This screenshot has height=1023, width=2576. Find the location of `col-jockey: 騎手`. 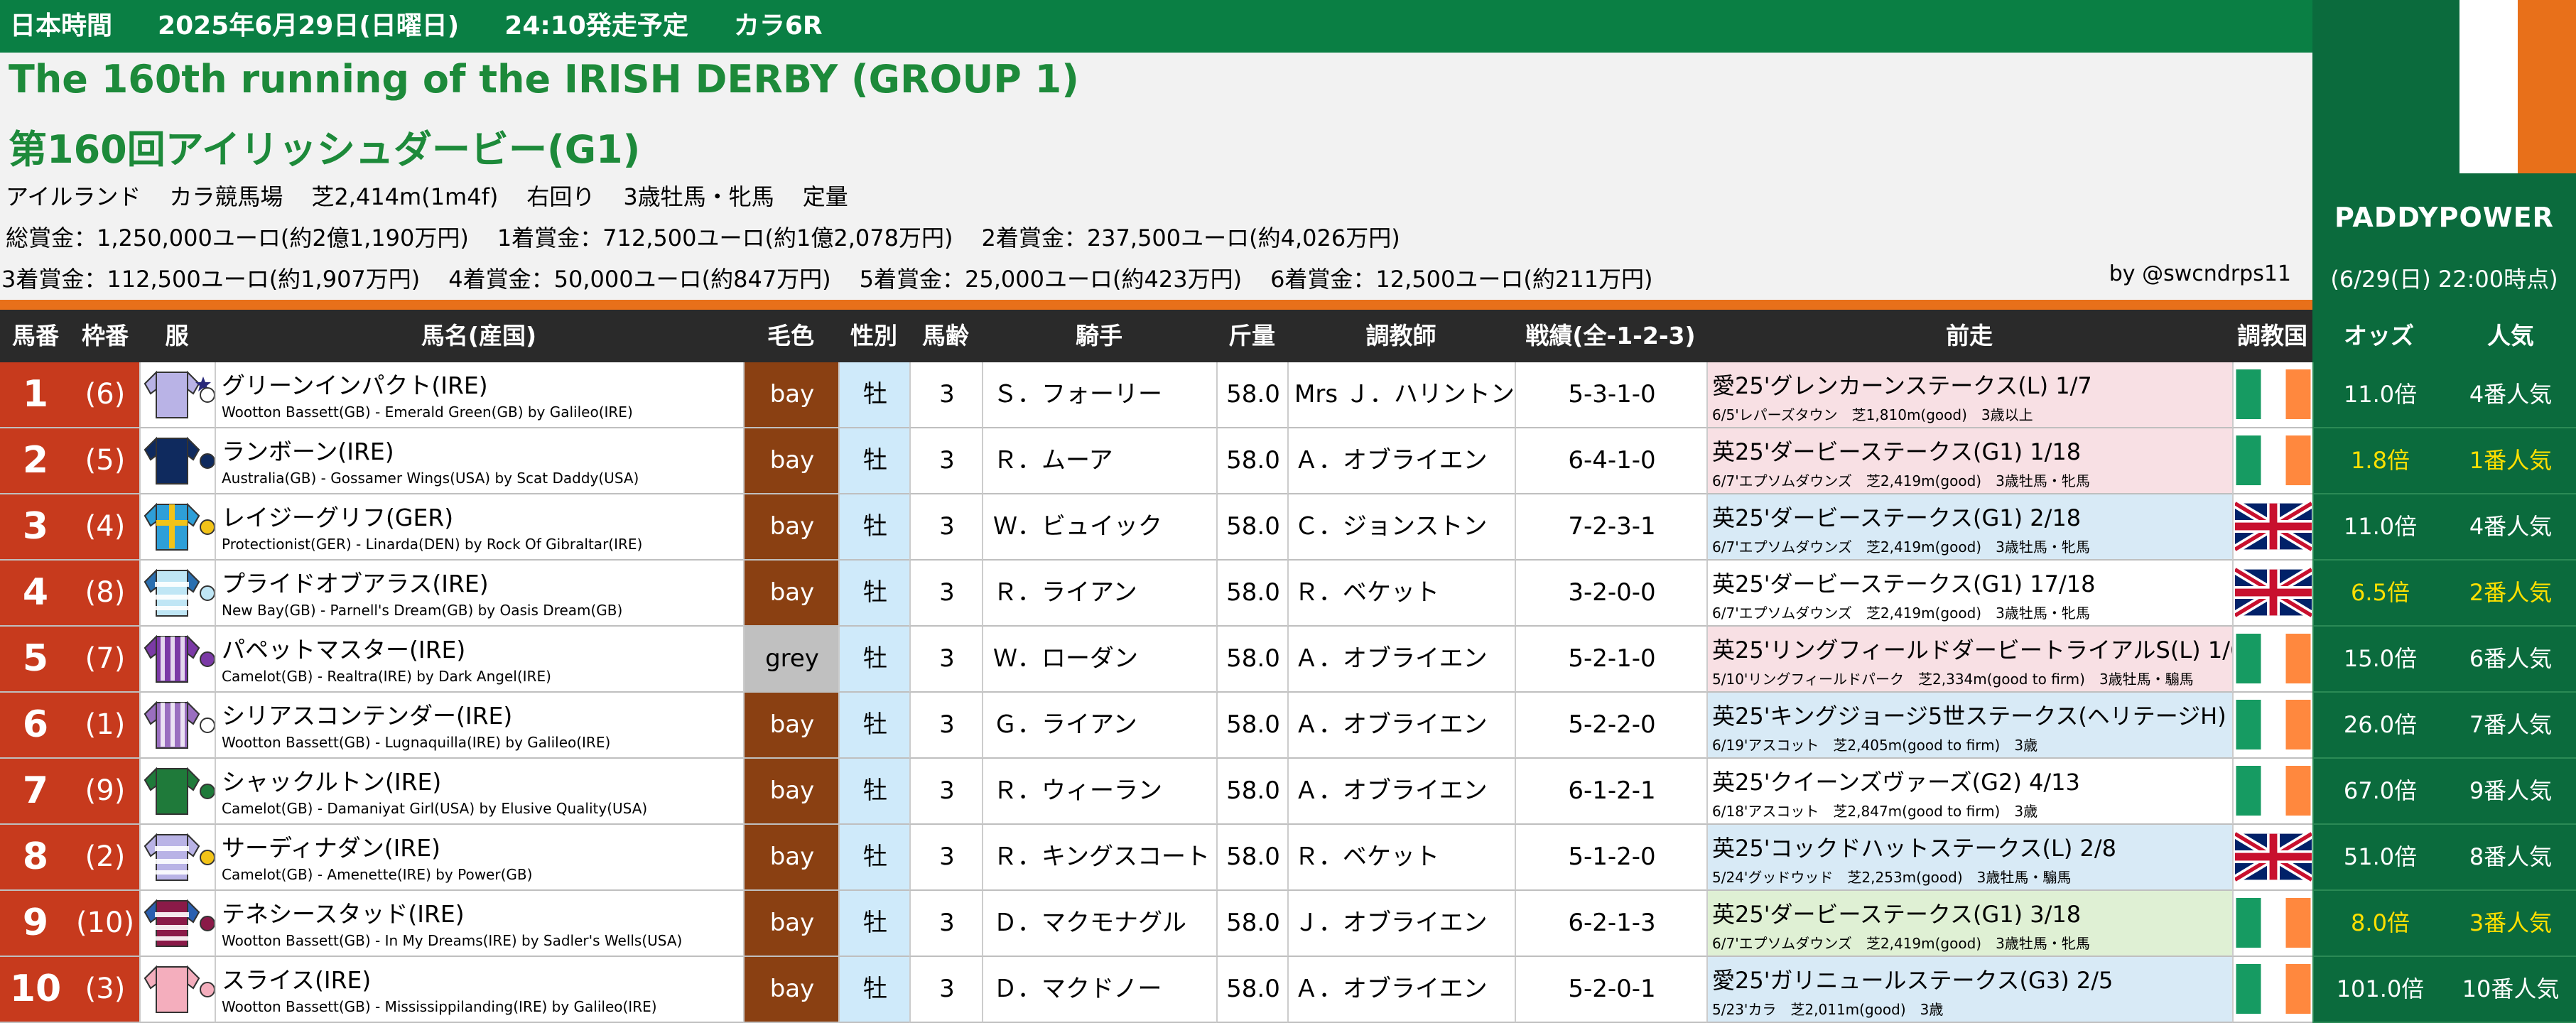

col-jockey: 騎手 is located at coordinates (1099, 336).